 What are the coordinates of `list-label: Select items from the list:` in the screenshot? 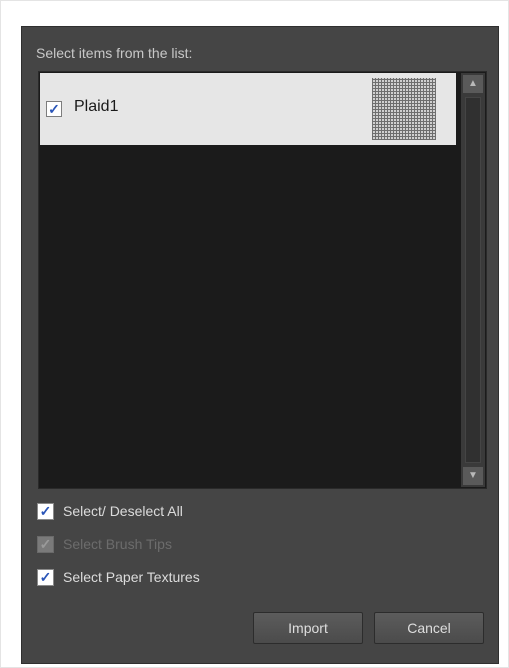 It's located at (114, 53).